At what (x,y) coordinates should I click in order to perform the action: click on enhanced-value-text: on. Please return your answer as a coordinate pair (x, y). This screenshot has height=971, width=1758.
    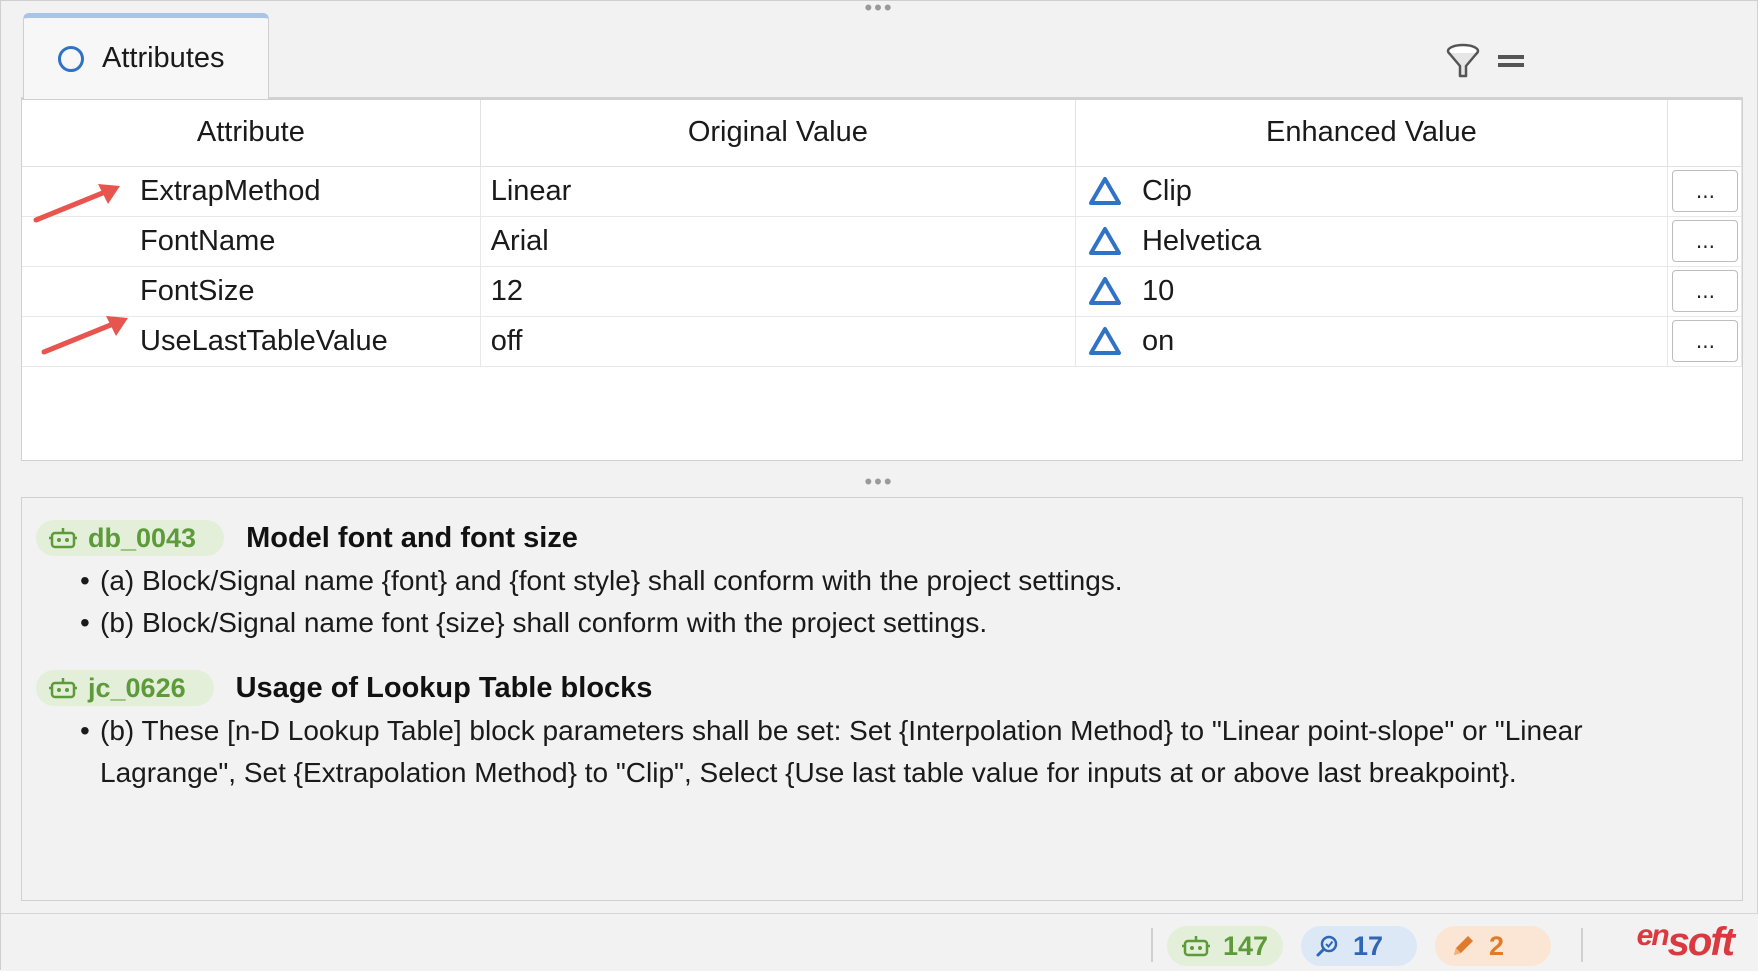
    Looking at the image, I should click on (1158, 340).